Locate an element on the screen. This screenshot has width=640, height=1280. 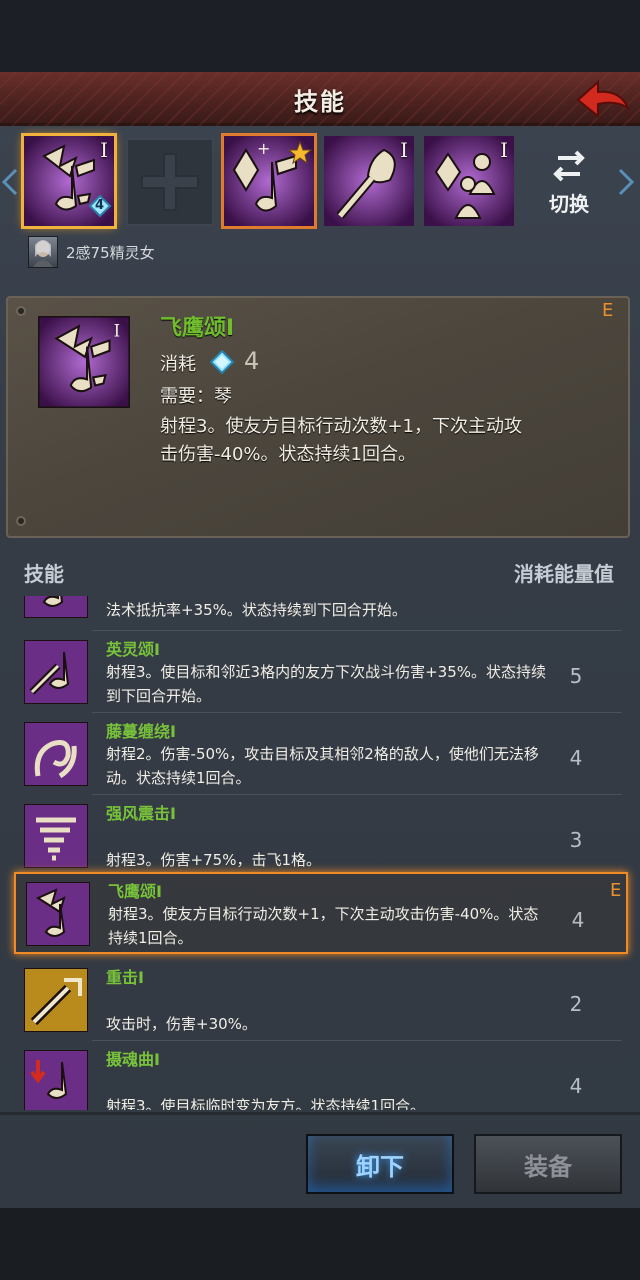
vine-icon is located at coordinates (56, 754).